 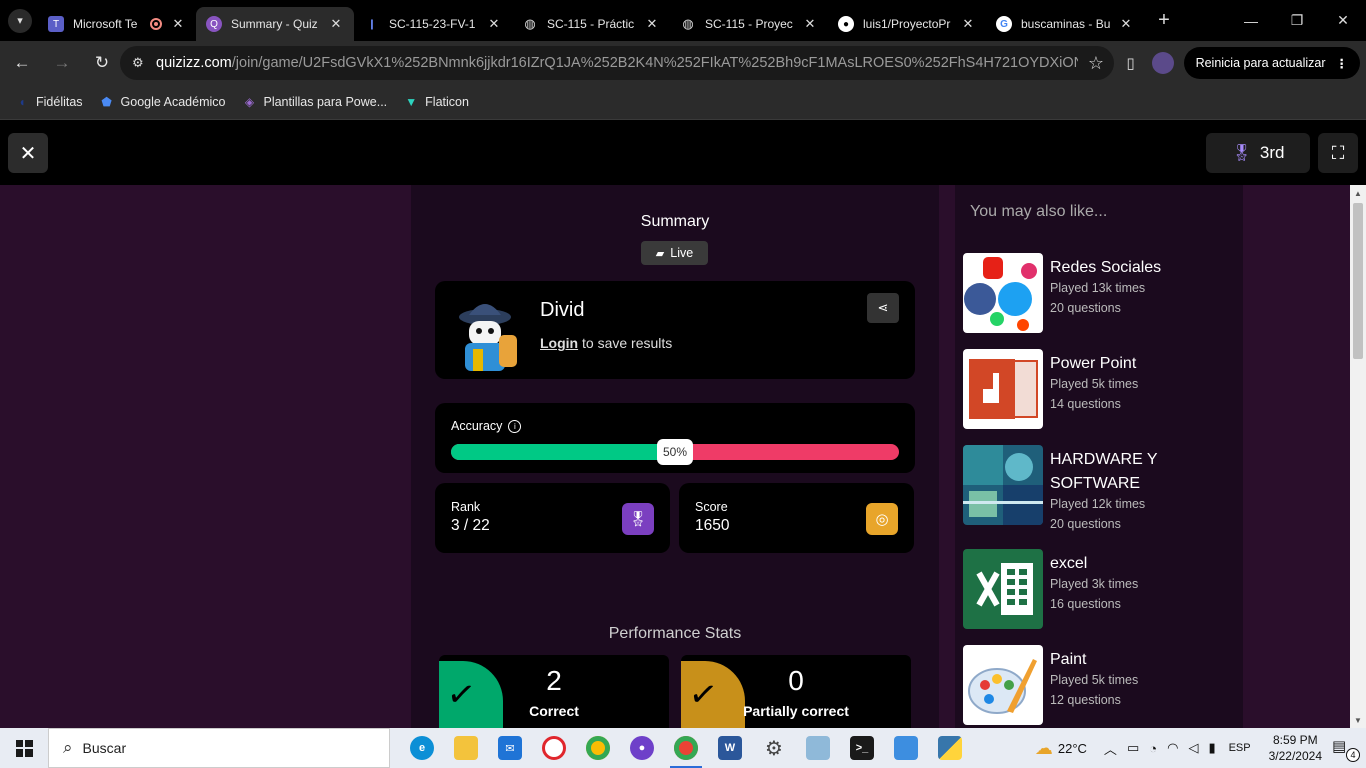 What do you see at coordinates (1358, 456) in the screenshot?
I see `page-scrollbar: ▲ ▼` at bounding box center [1358, 456].